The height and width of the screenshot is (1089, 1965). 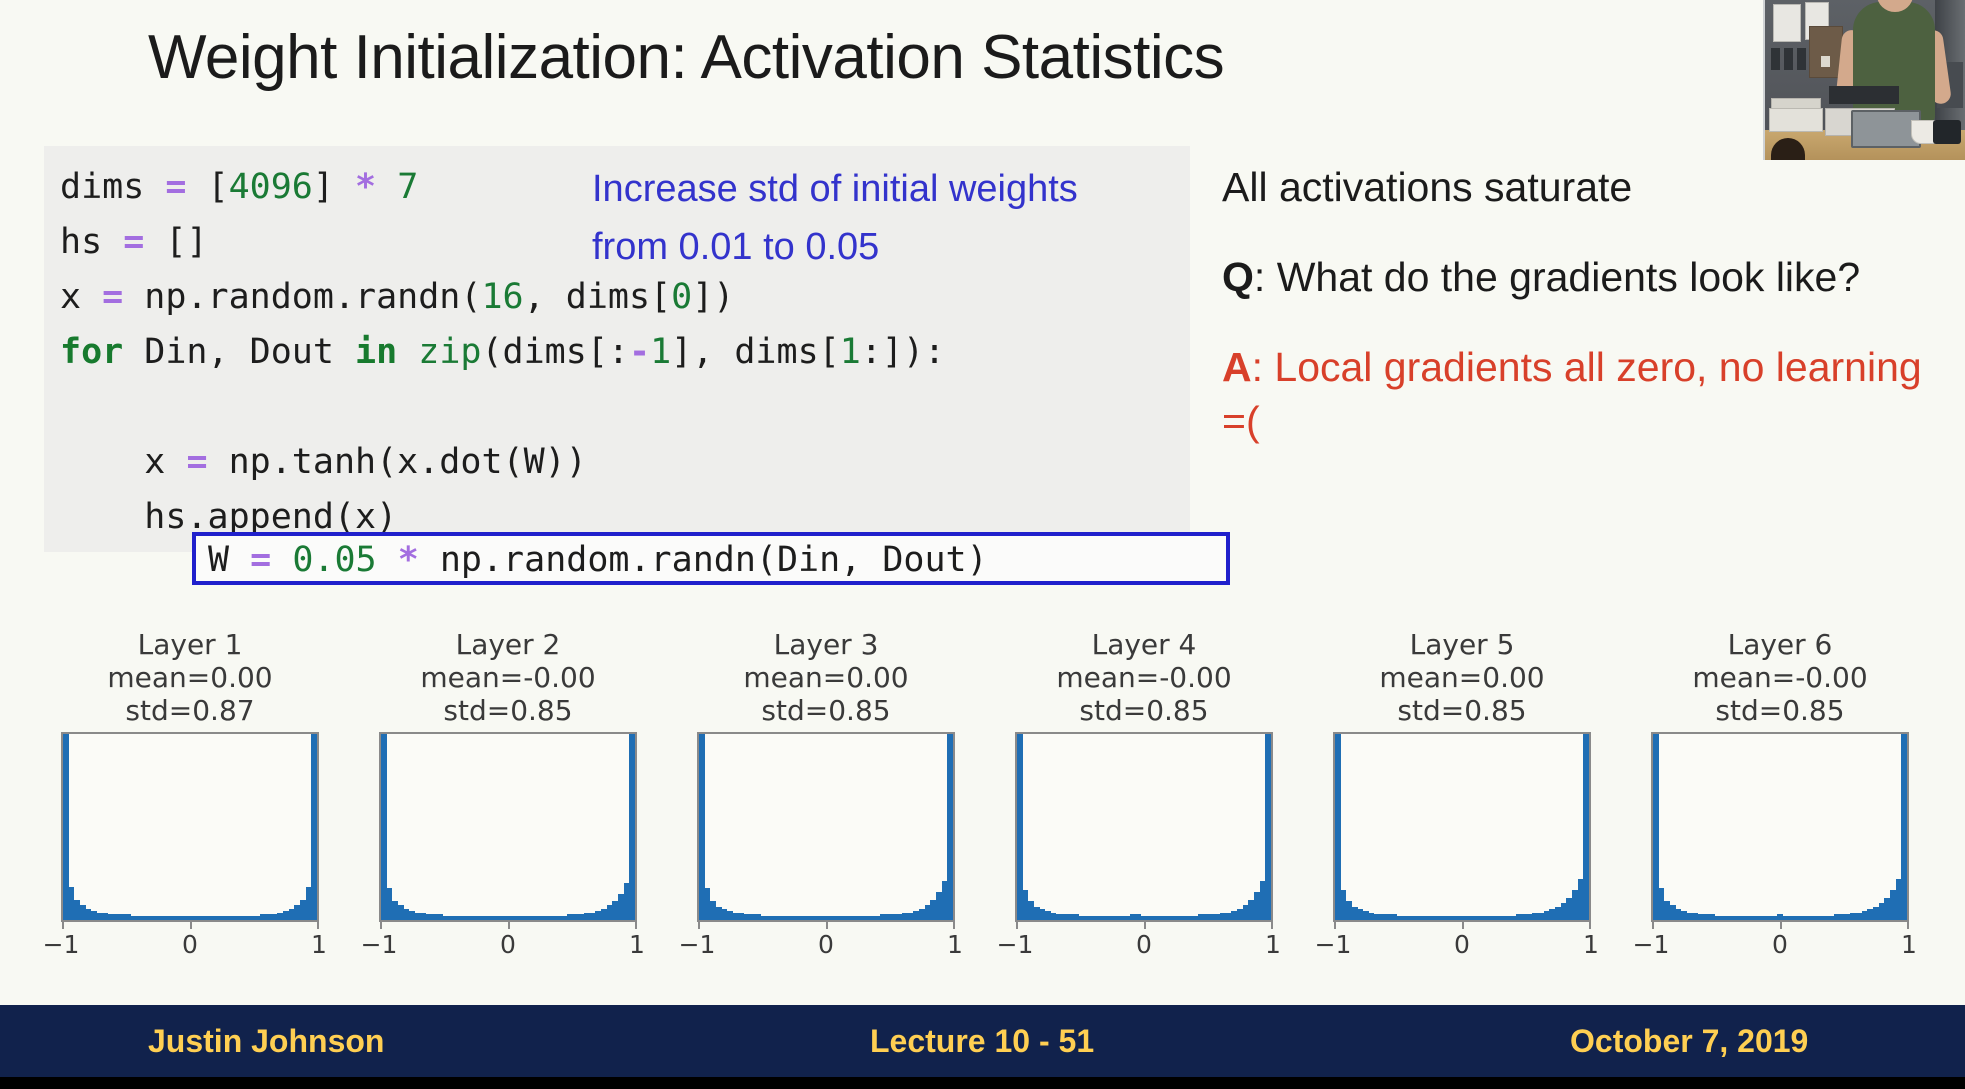 I want to click on footer-black-strip, so click(x=982, y=1083).